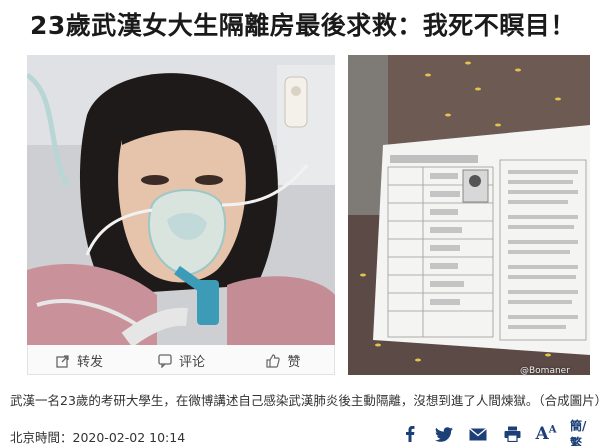 This screenshot has width=600, height=446. I want to click on weibo-action-bar: 转发 评论 赞, so click(181, 360).